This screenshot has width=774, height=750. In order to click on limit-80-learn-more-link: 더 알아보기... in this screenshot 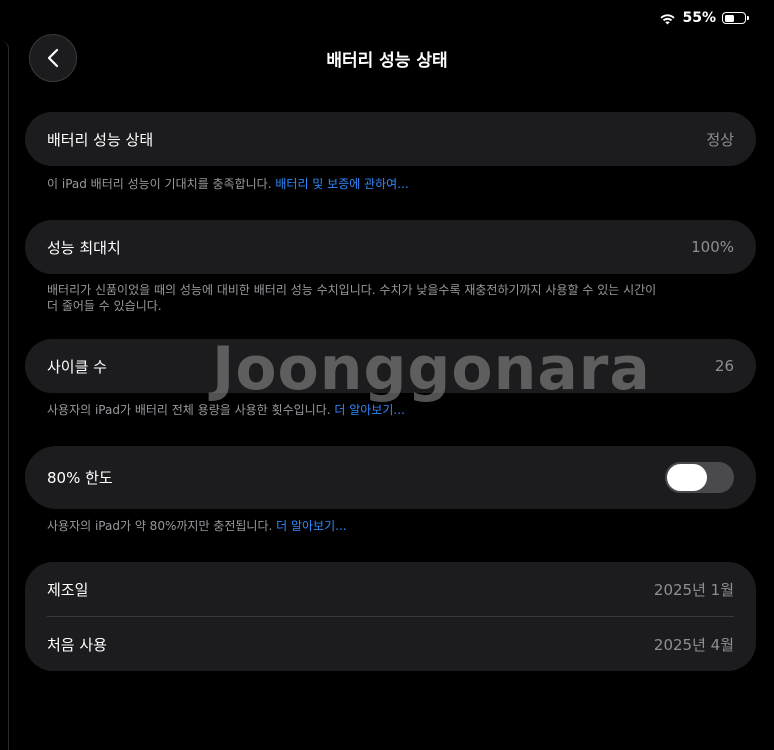, I will do `click(311, 526)`.